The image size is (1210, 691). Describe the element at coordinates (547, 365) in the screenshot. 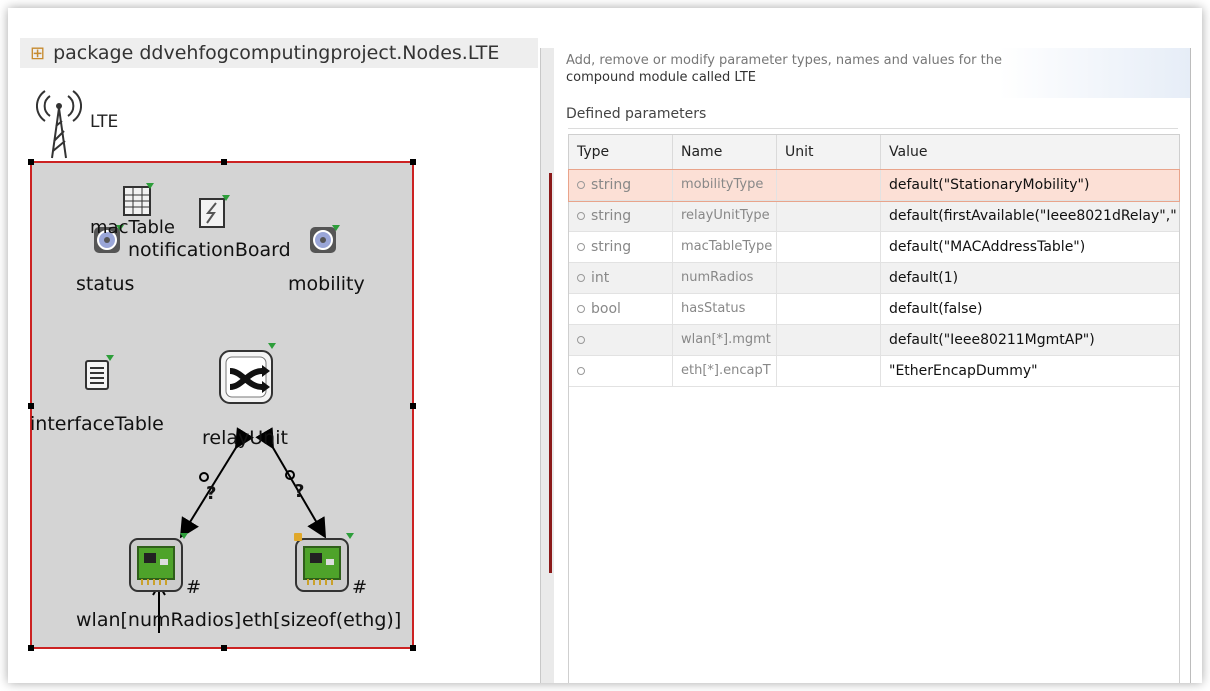

I see `editor-split-border` at that location.